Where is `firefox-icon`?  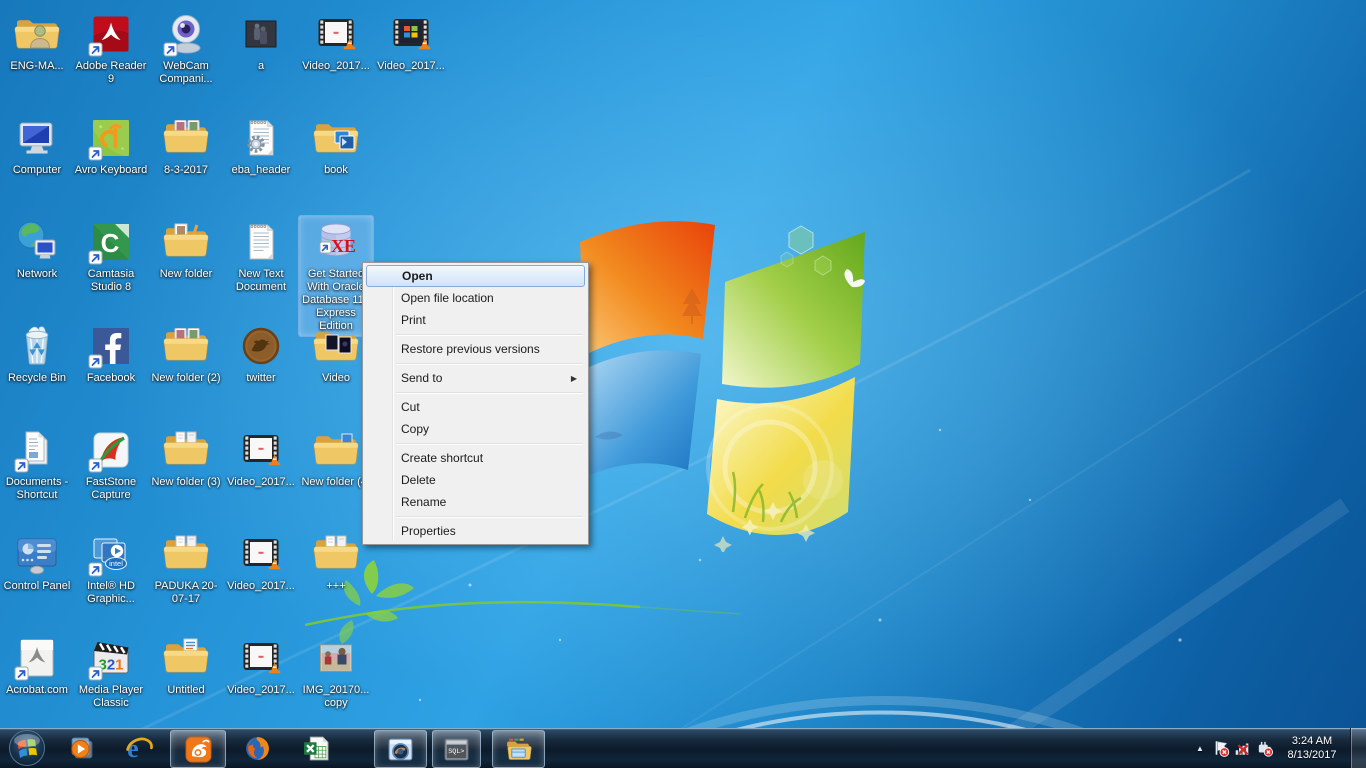 firefox-icon is located at coordinates (257, 748).